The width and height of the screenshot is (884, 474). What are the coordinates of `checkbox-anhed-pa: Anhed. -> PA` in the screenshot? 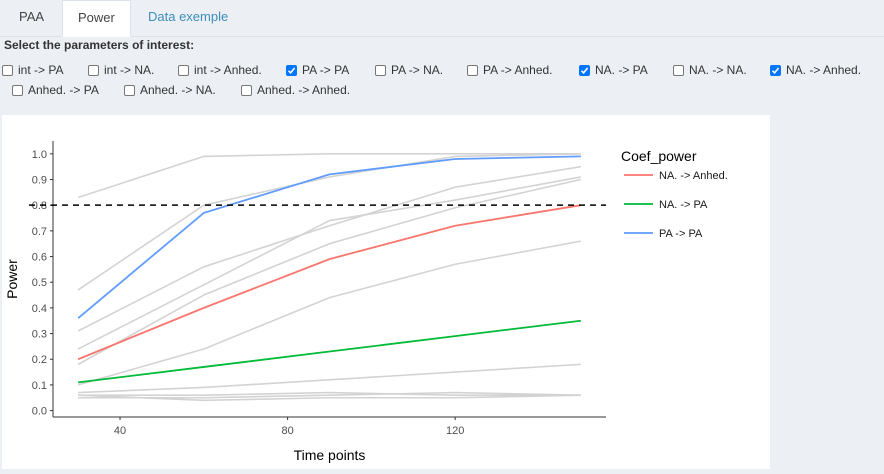 It's located at (55, 90).